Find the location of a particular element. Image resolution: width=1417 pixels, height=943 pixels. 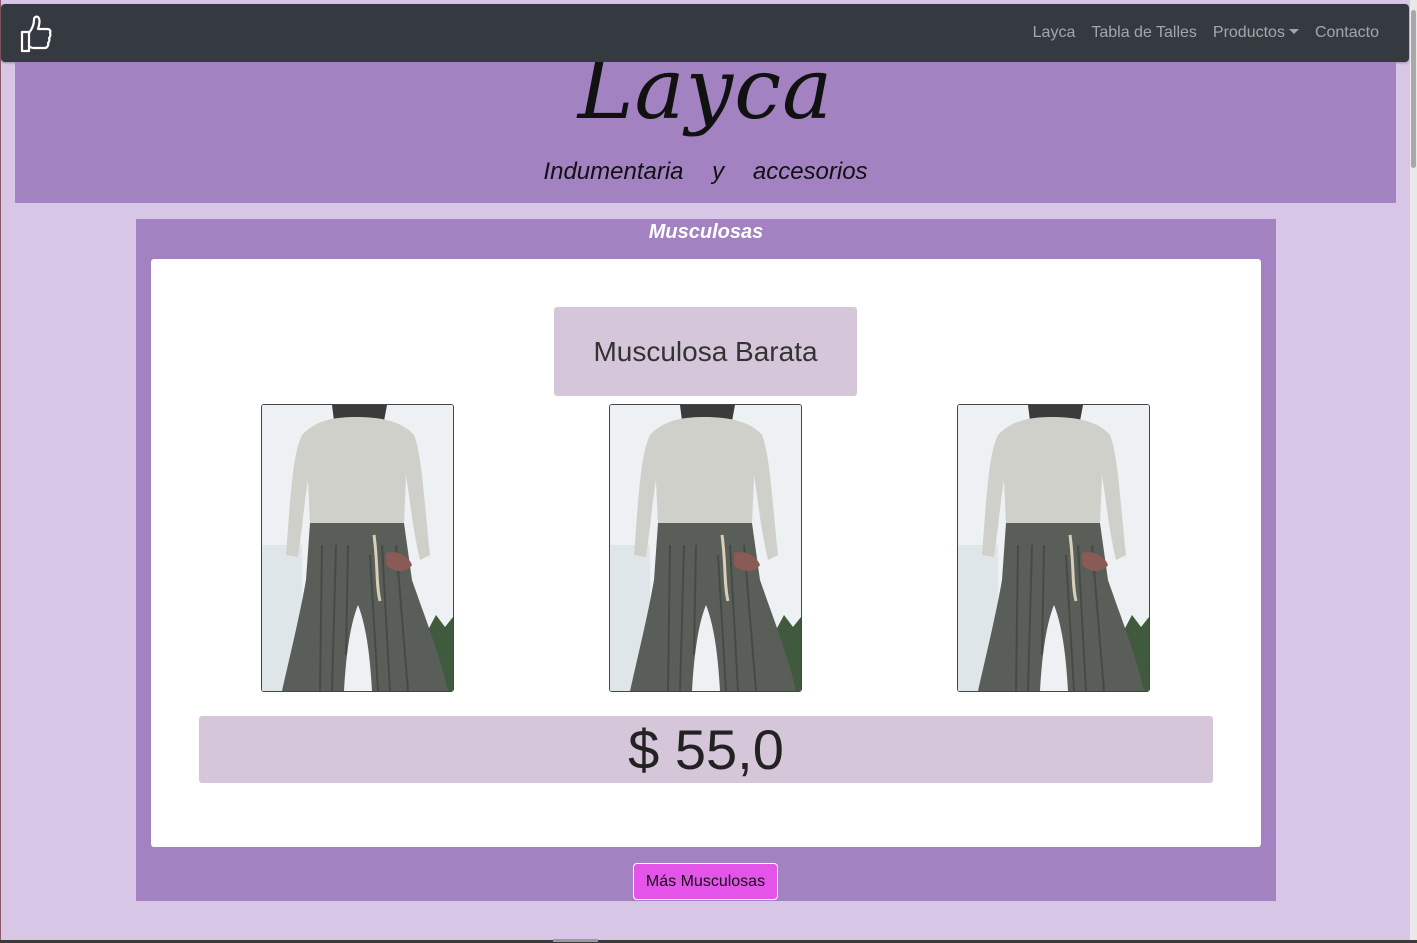

thumbs-up-icon is located at coordinates (36, 34).